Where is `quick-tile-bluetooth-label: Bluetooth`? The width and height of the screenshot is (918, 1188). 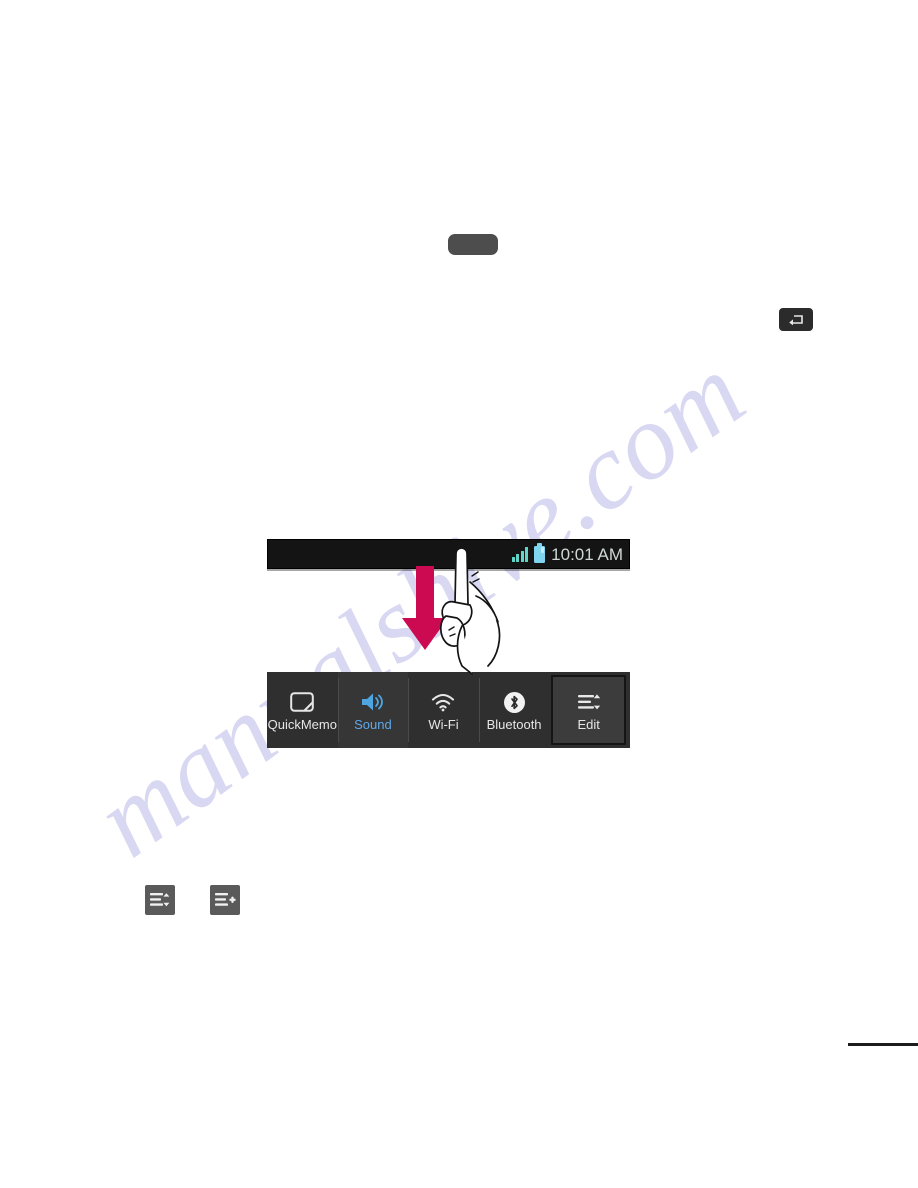 quick-tile-bluetooth-label: Bluetooth is located at coordinates (514, 724).